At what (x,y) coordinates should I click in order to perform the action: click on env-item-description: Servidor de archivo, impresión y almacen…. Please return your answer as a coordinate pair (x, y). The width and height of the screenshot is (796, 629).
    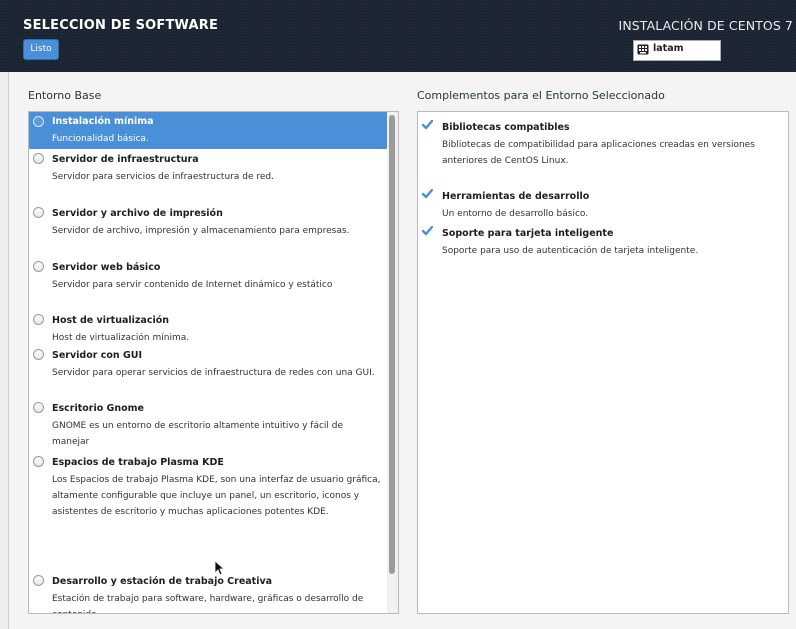
    Looking at the image, I should click on (201, 231).